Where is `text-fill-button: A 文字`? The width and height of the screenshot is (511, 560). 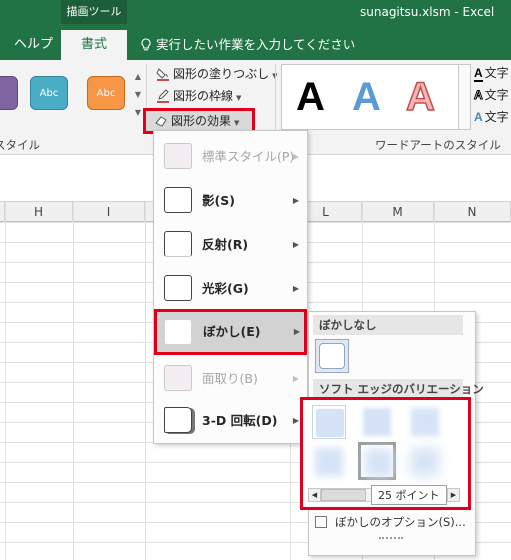
text-fill-button: A 文字 is located at coordinates (491, 73).